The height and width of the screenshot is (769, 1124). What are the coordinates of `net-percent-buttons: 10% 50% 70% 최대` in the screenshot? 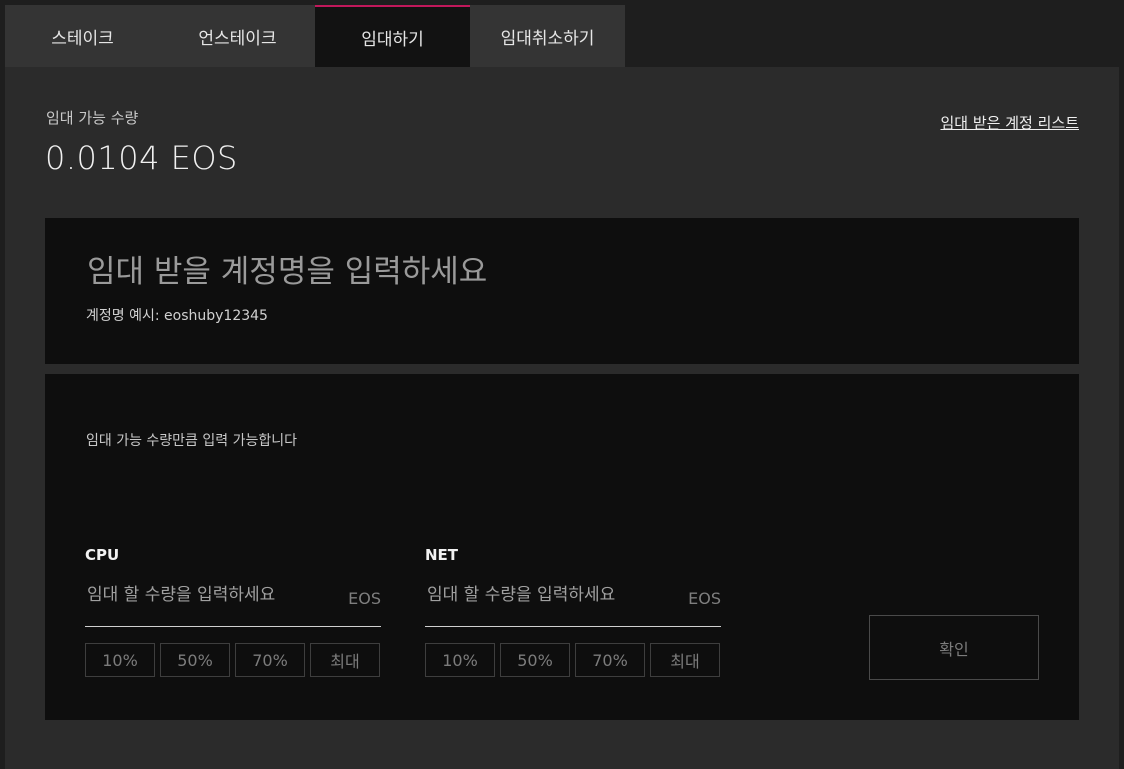 It's located at (573, 660).